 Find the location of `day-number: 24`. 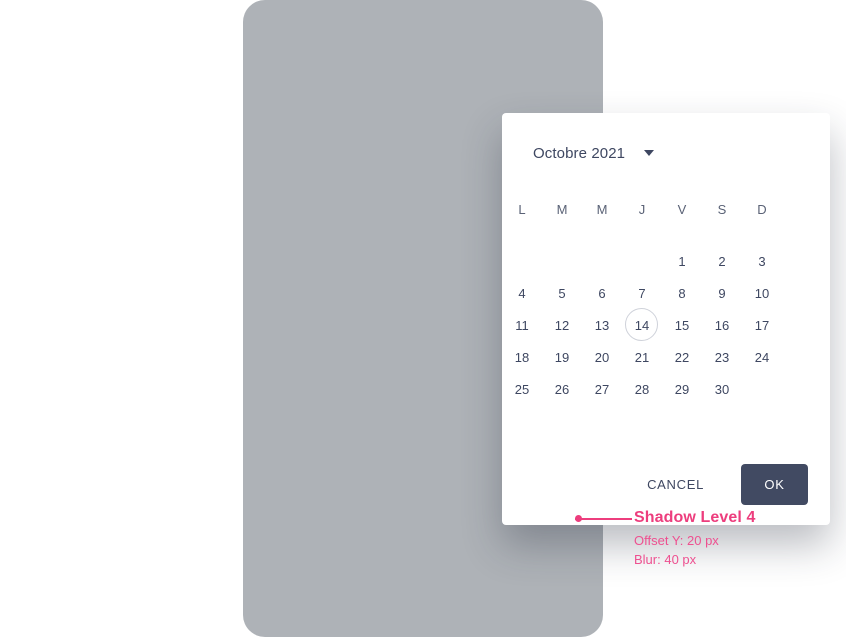

day-number: 24 is located at coordinates (762, 357).